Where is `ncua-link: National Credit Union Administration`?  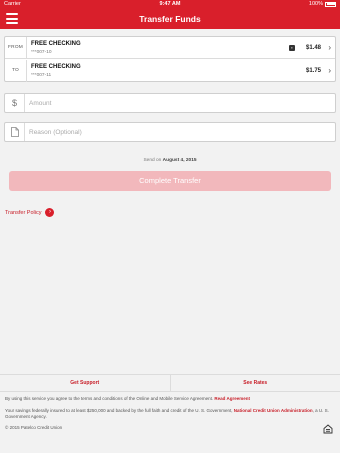
ncua-link: National Credit Union Administration is located at coordinates (273, 410).